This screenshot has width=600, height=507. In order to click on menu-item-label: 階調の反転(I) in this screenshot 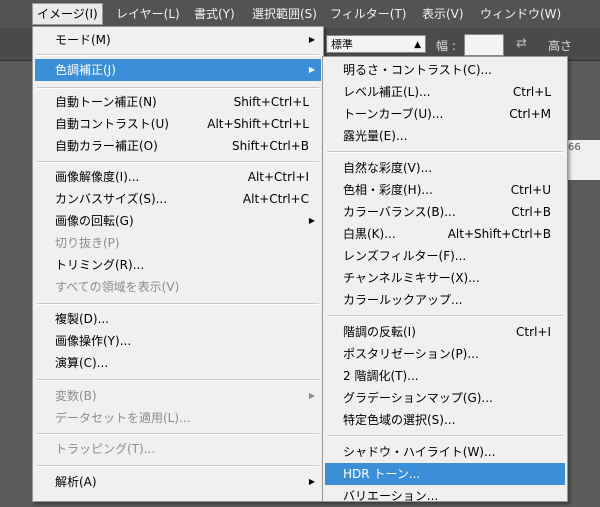, I will do `click(379, 332)`.